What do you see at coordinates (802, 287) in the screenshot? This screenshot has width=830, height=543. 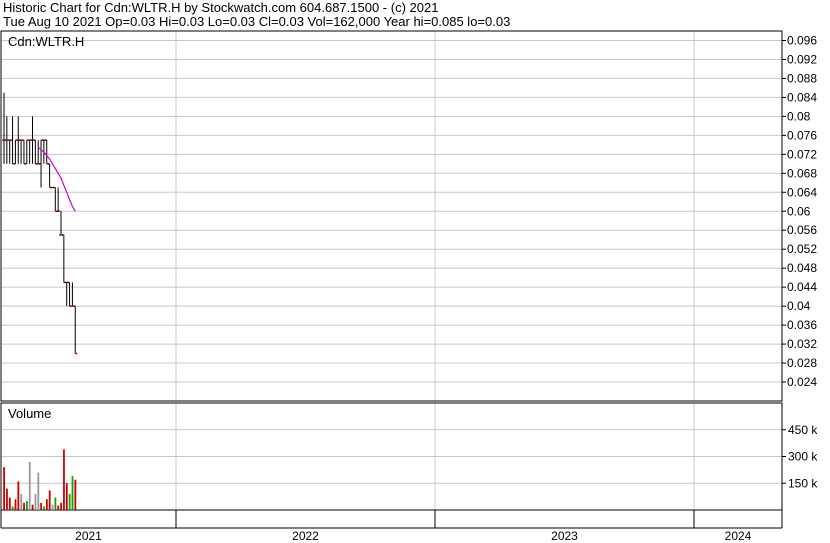 I see `price-tick-label: 0.044` at bounding box center [802, 287].